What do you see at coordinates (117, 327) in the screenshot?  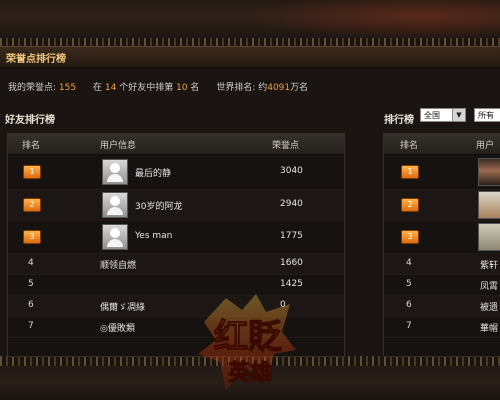 I see `friend-name: ◎優敗類` at bounding box center [117, 327].